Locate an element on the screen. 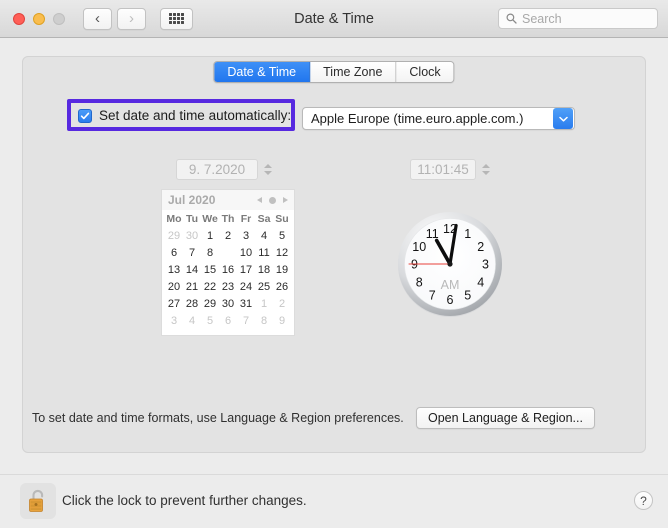  chevron-glyph is located at coordinates (563, 119).